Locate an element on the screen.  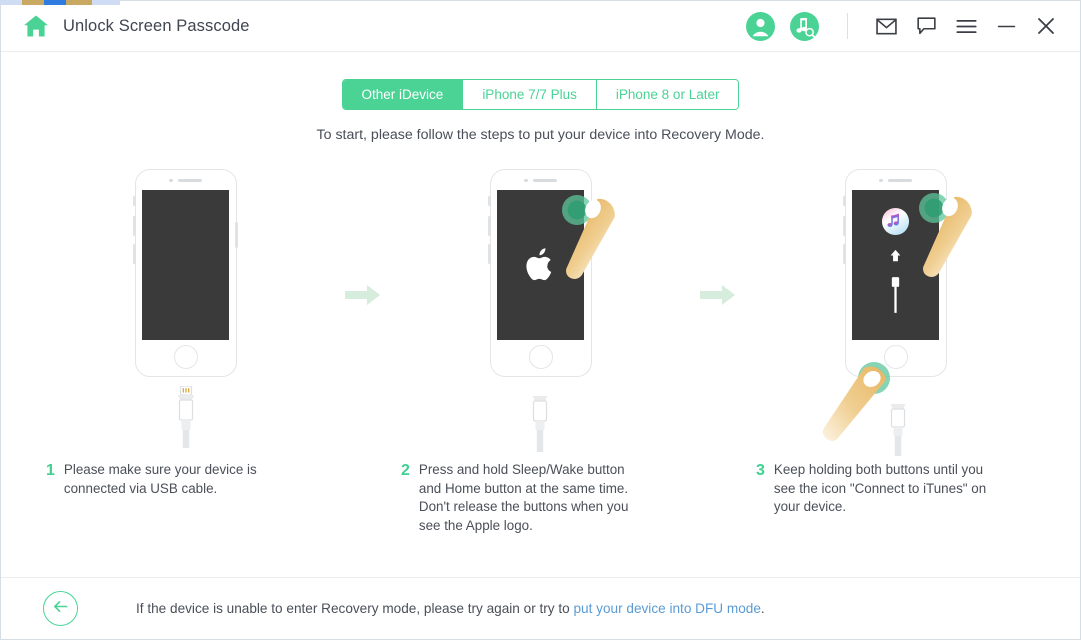
tab-iphone-8-or-later: iPhone 8 or Later is located at coordinates (667, 94).